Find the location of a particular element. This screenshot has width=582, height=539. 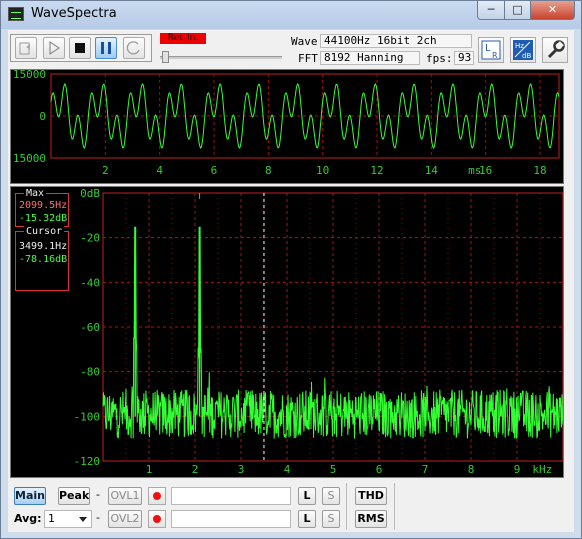

cursor-readout: Cursor 3499.1Hz -78.16dB is located at coordinates (42, 258).